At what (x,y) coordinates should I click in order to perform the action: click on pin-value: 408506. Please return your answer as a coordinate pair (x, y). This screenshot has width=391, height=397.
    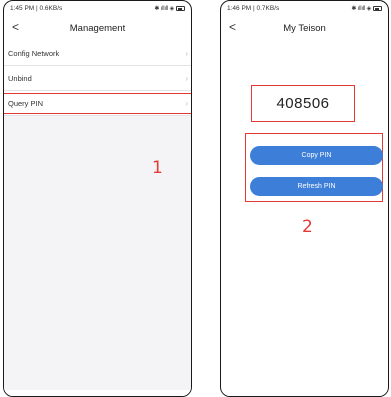
    Looking at the image, I should click on (303, 103).